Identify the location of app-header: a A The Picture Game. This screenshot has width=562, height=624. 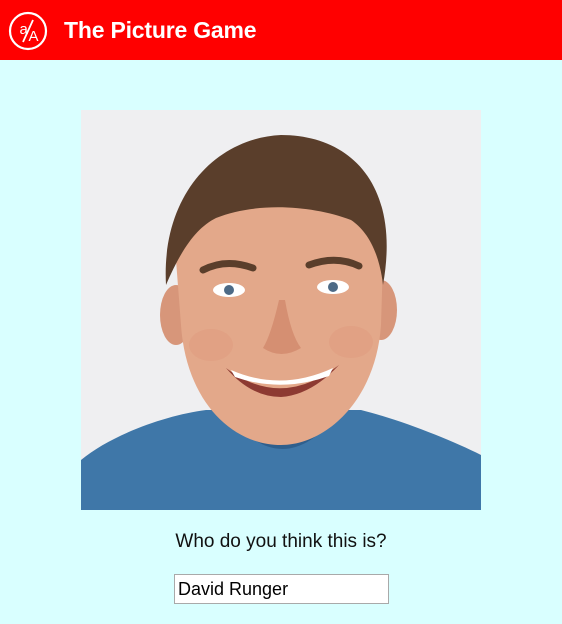
(281, 30).